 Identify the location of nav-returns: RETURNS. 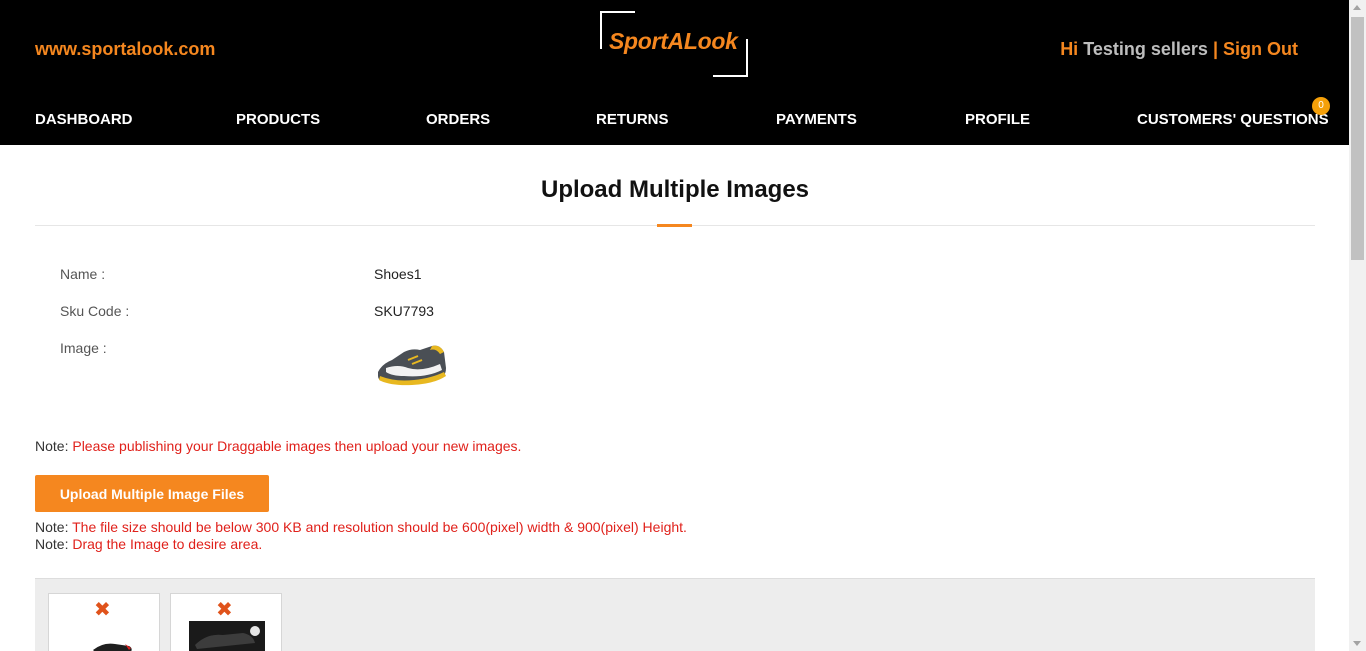
(632, 119).